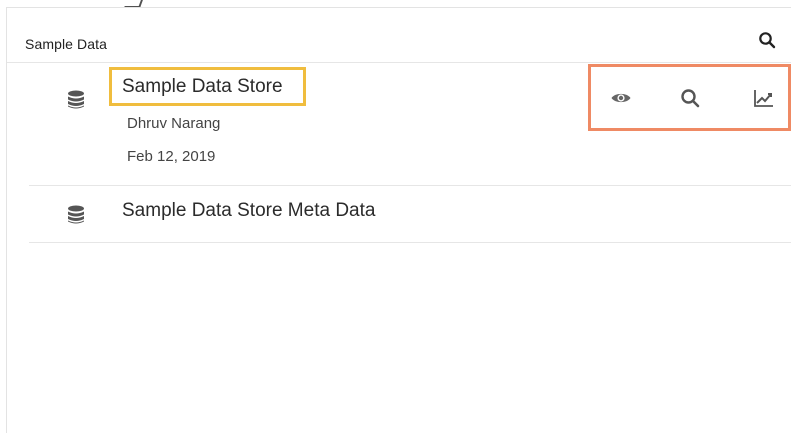  Describe the element at coordinates (66, 44) in the screenshot. I see `panel-title: Sample Data` at that location.